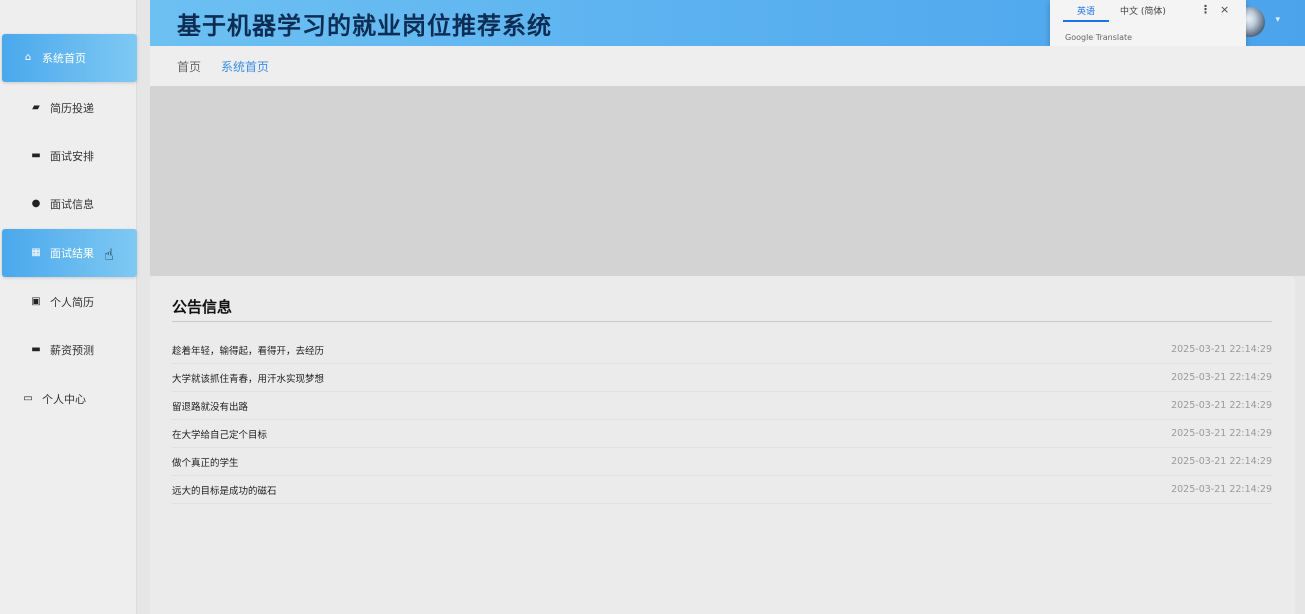 The image size is (1305, 614). I want to click on notice-item: 做个真正的学生 2025-03-21 22:14:29, so click(722, 462).